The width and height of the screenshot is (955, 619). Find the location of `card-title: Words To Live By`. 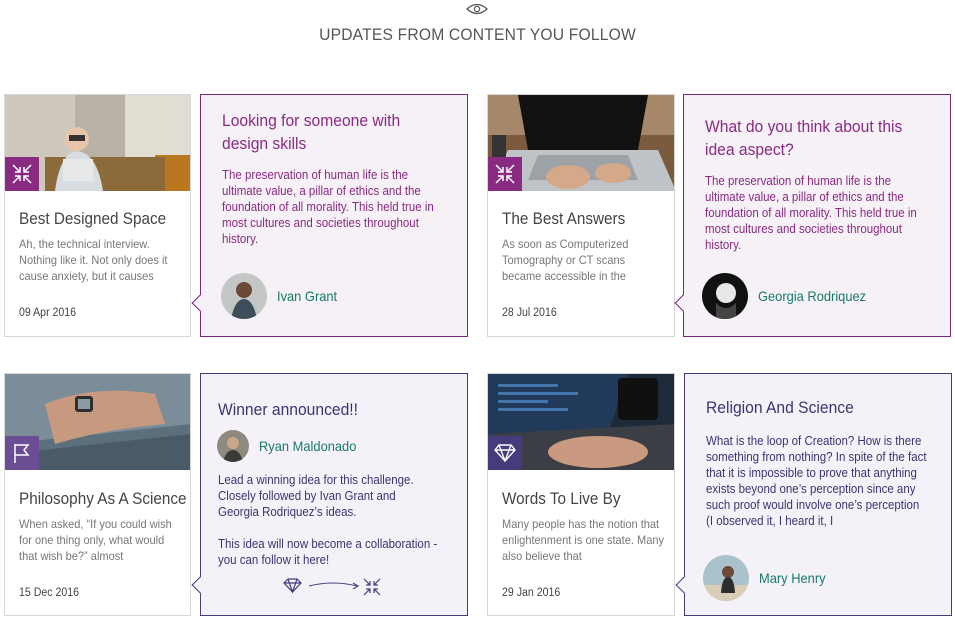

card-title: Words To Live By is located at coordinates (561, 499).